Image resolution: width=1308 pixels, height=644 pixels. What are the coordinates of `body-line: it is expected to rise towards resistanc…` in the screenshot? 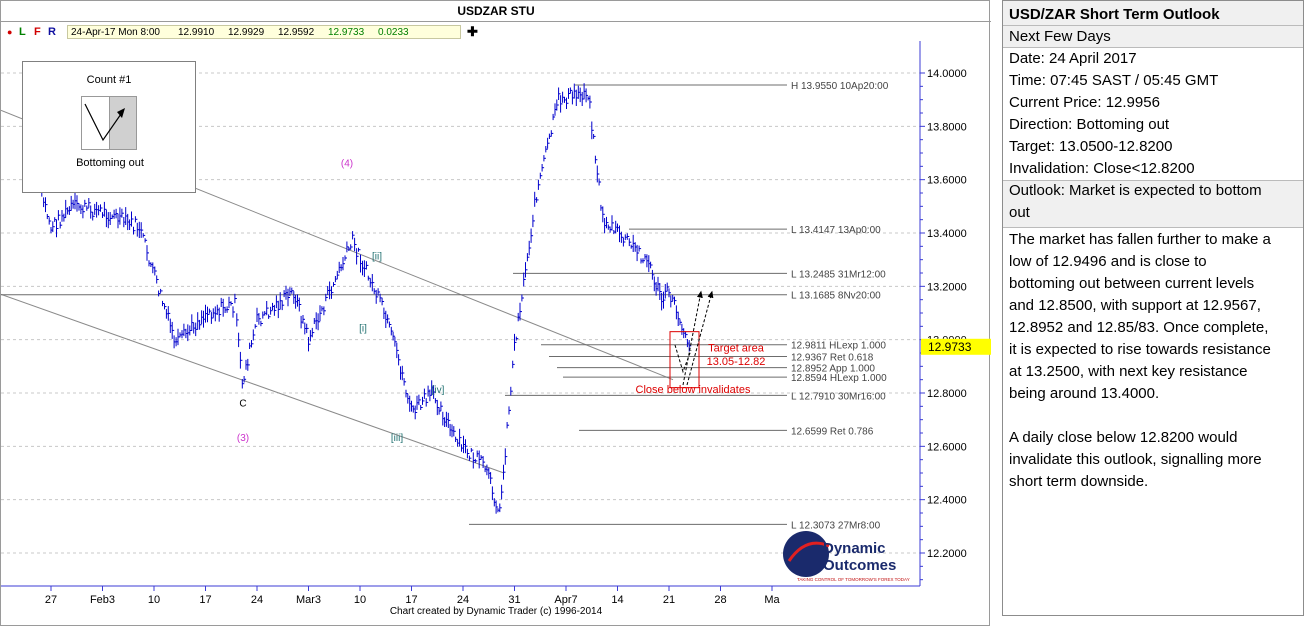 It's located at (1140, 349).